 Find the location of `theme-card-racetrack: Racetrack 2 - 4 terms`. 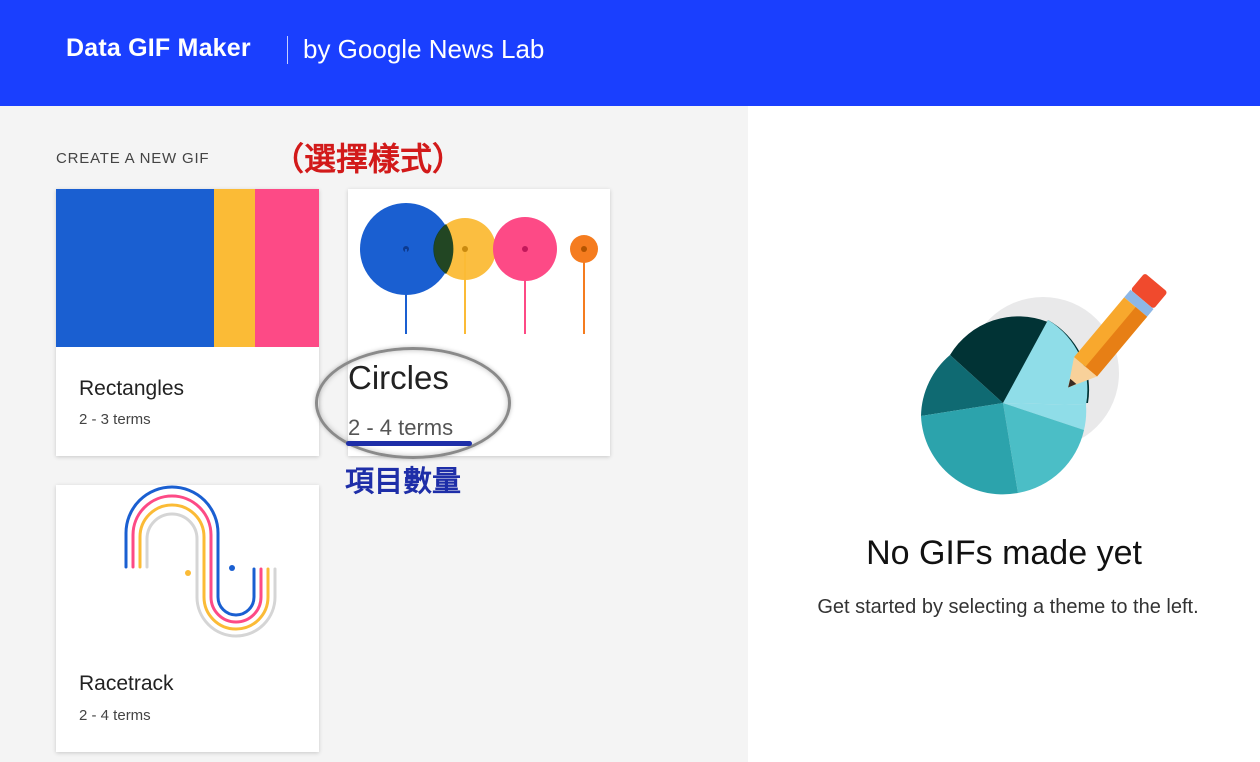

theme-card-racetrack: Racetrack 2 - 4 terms is located at coordinates (187, 618).